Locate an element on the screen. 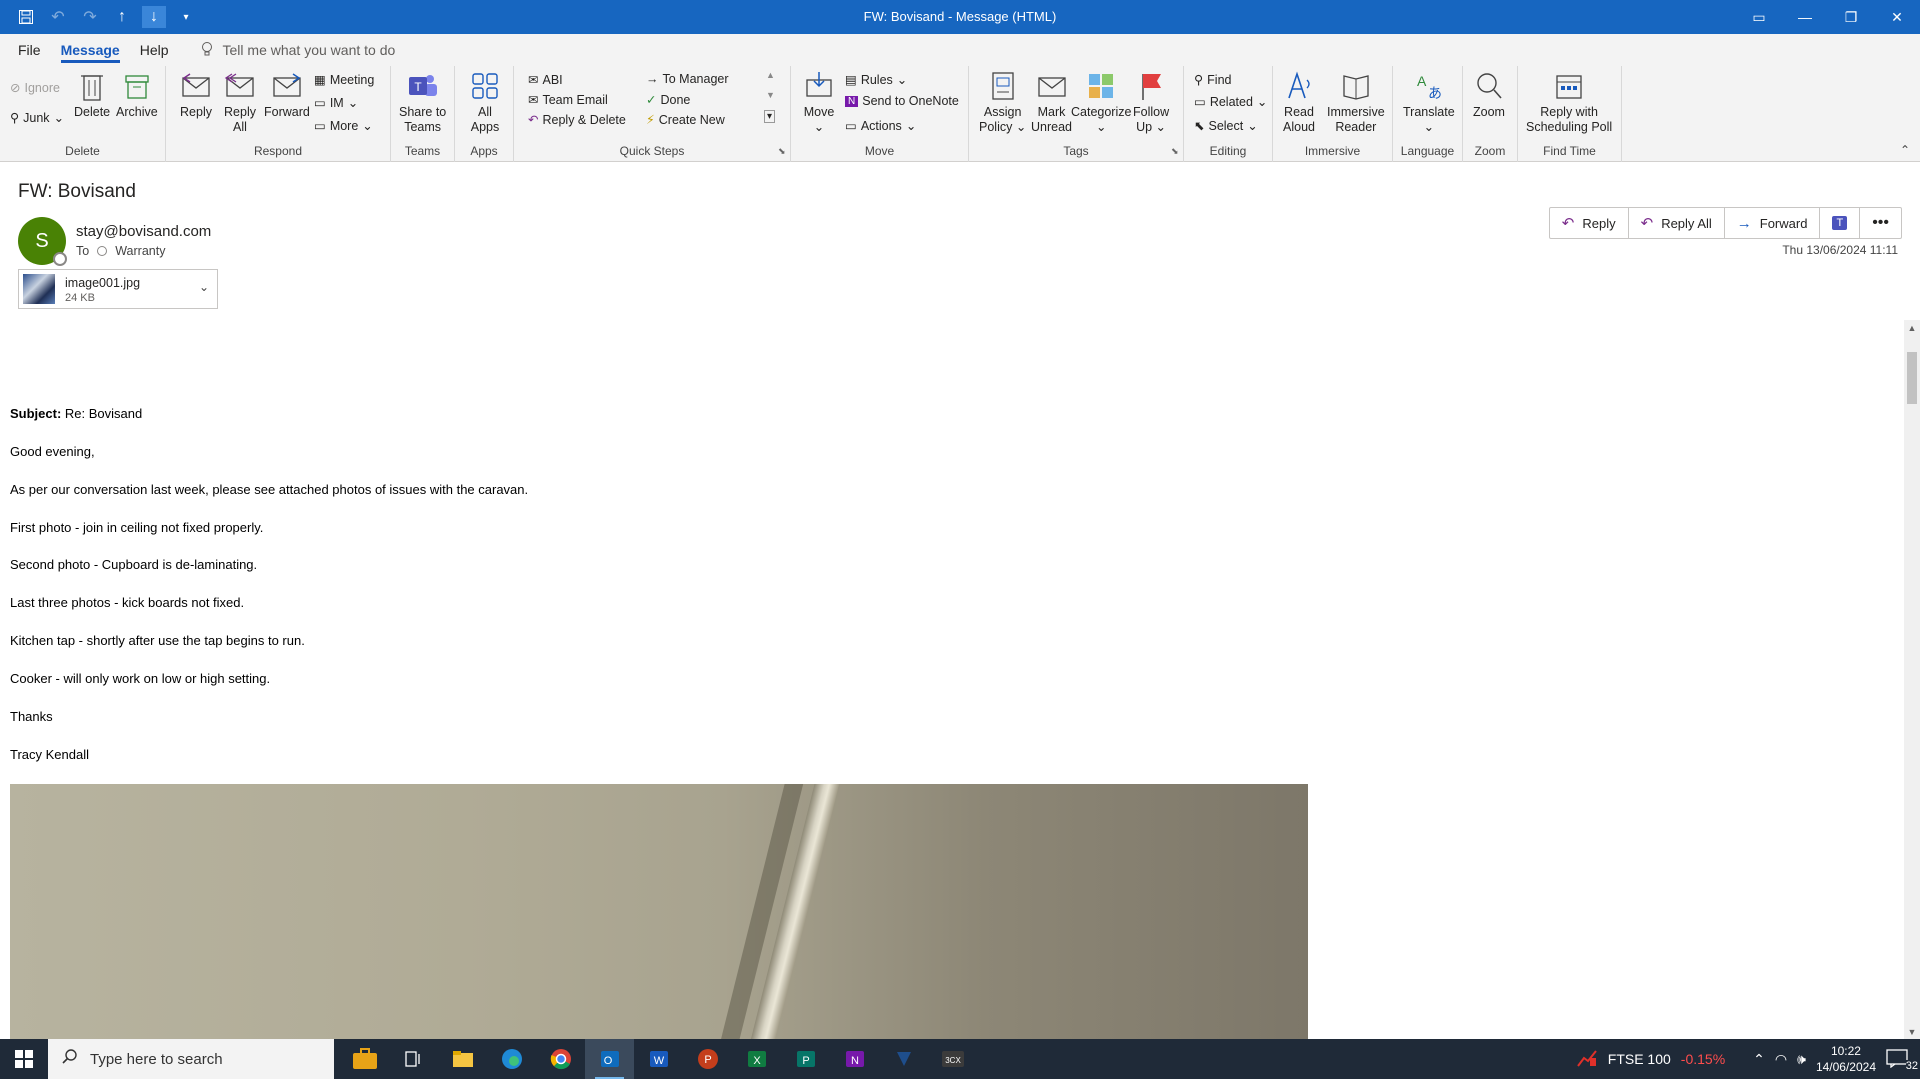 Image resolution: width=1920 pixels, height=1079 pixels. meeting-button: ▦ Meeting is located at coordinates (344, 80).